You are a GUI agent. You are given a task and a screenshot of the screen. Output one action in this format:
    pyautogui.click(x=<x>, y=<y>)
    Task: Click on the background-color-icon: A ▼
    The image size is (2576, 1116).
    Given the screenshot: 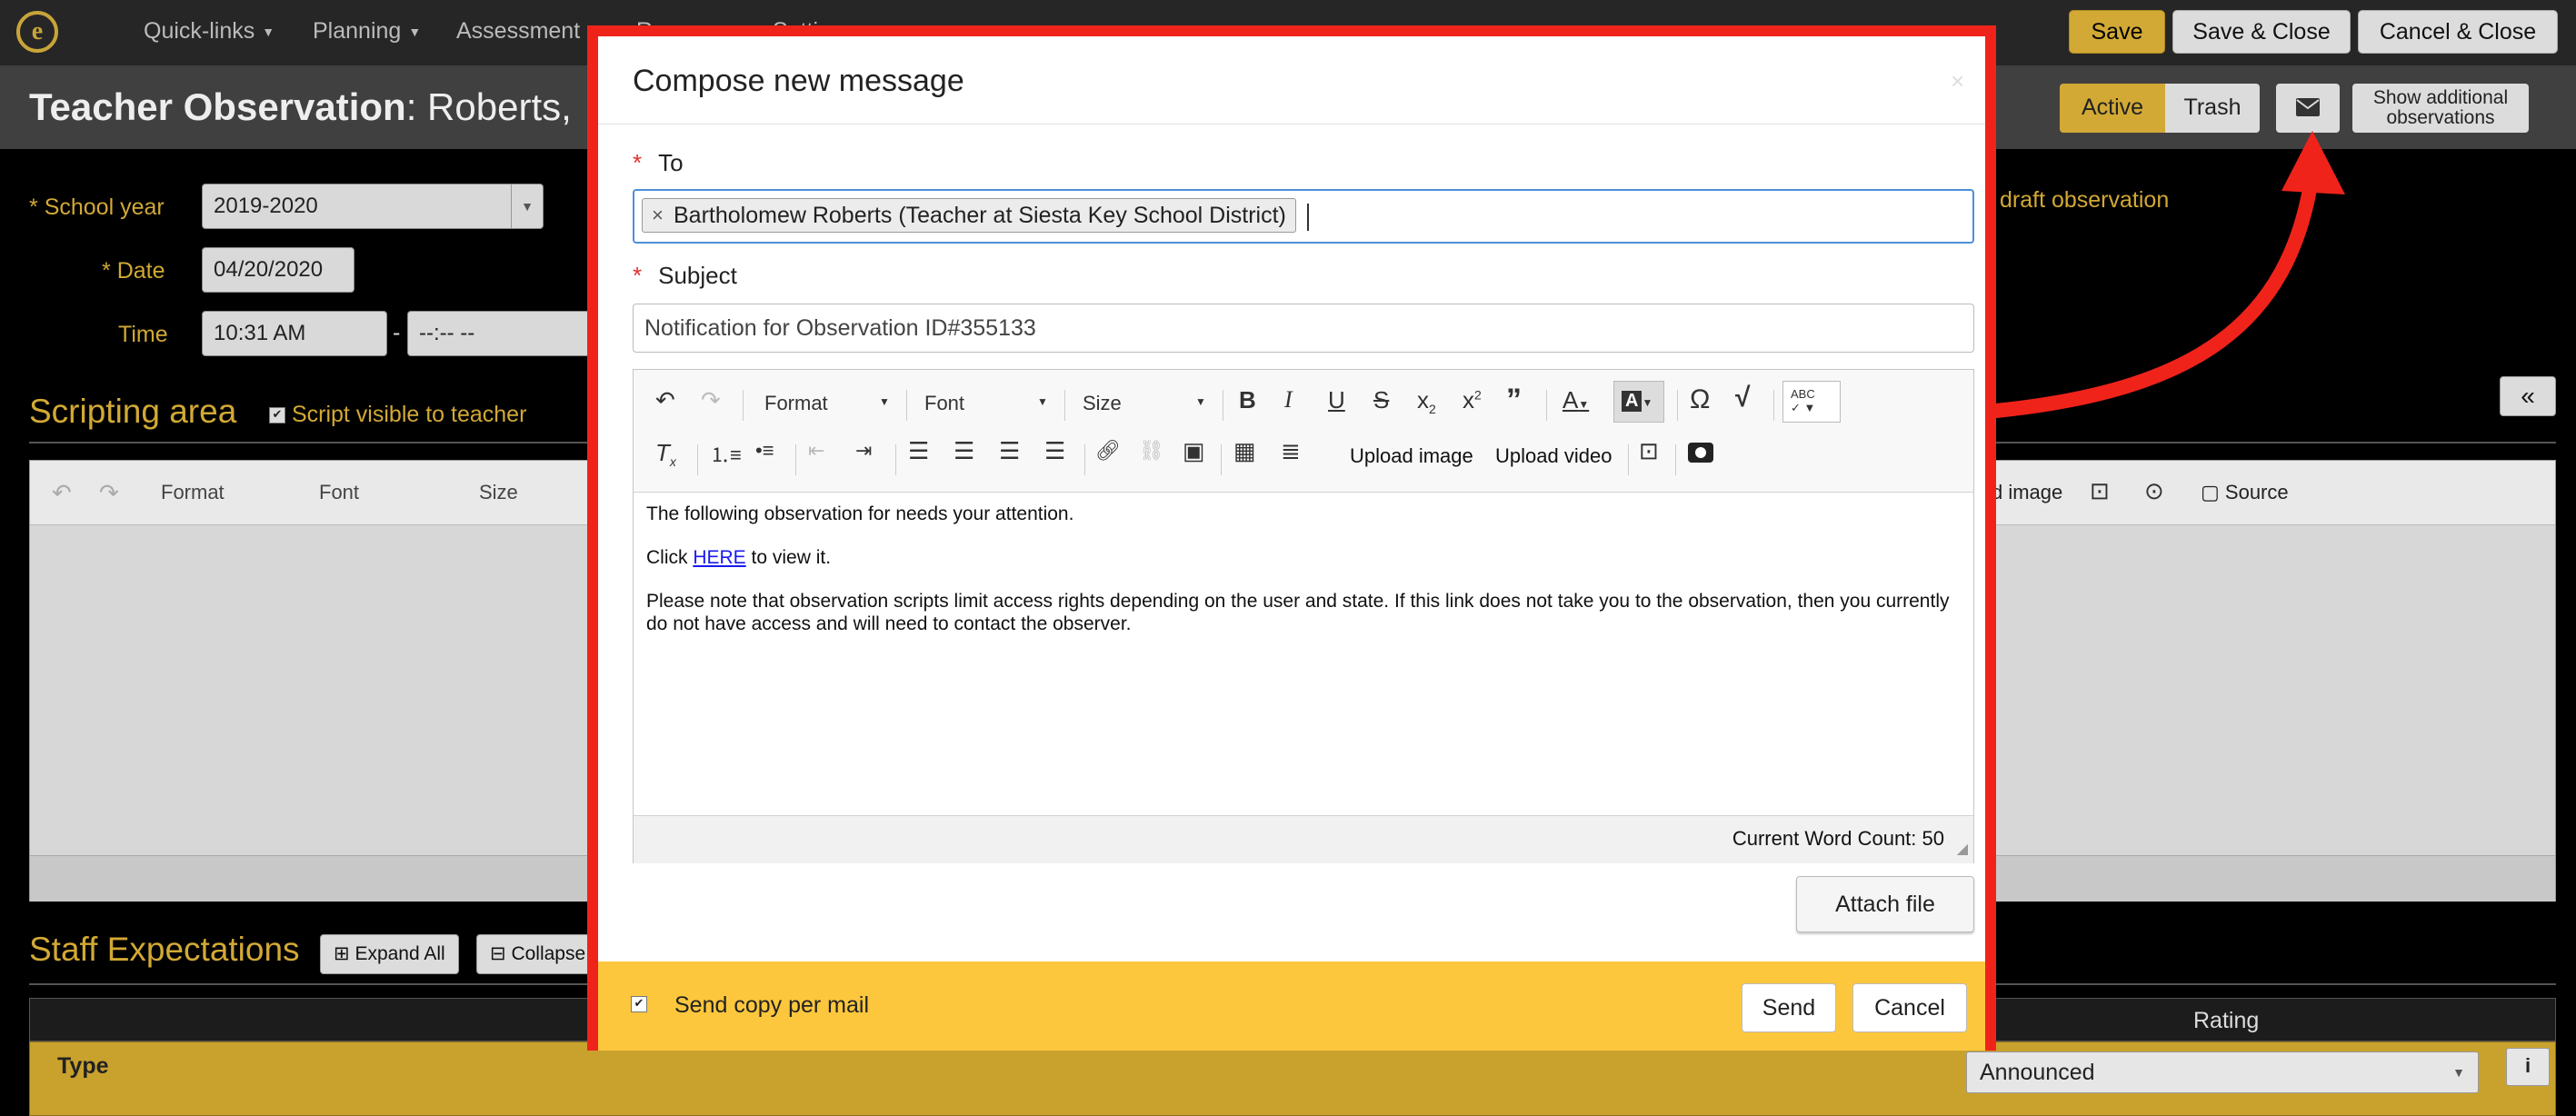 What is the action you would take?
    pyautogui.click(x=1638, y=402)
    